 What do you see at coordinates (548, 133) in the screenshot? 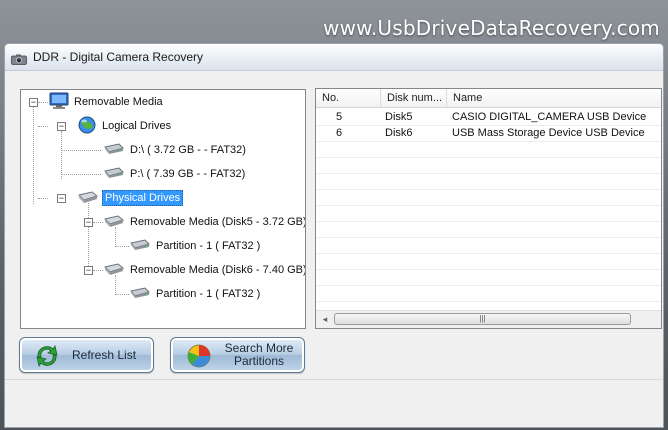
I see `cell-name: USB Mass Storage Device USB Device` at bounding box center [548, 133].